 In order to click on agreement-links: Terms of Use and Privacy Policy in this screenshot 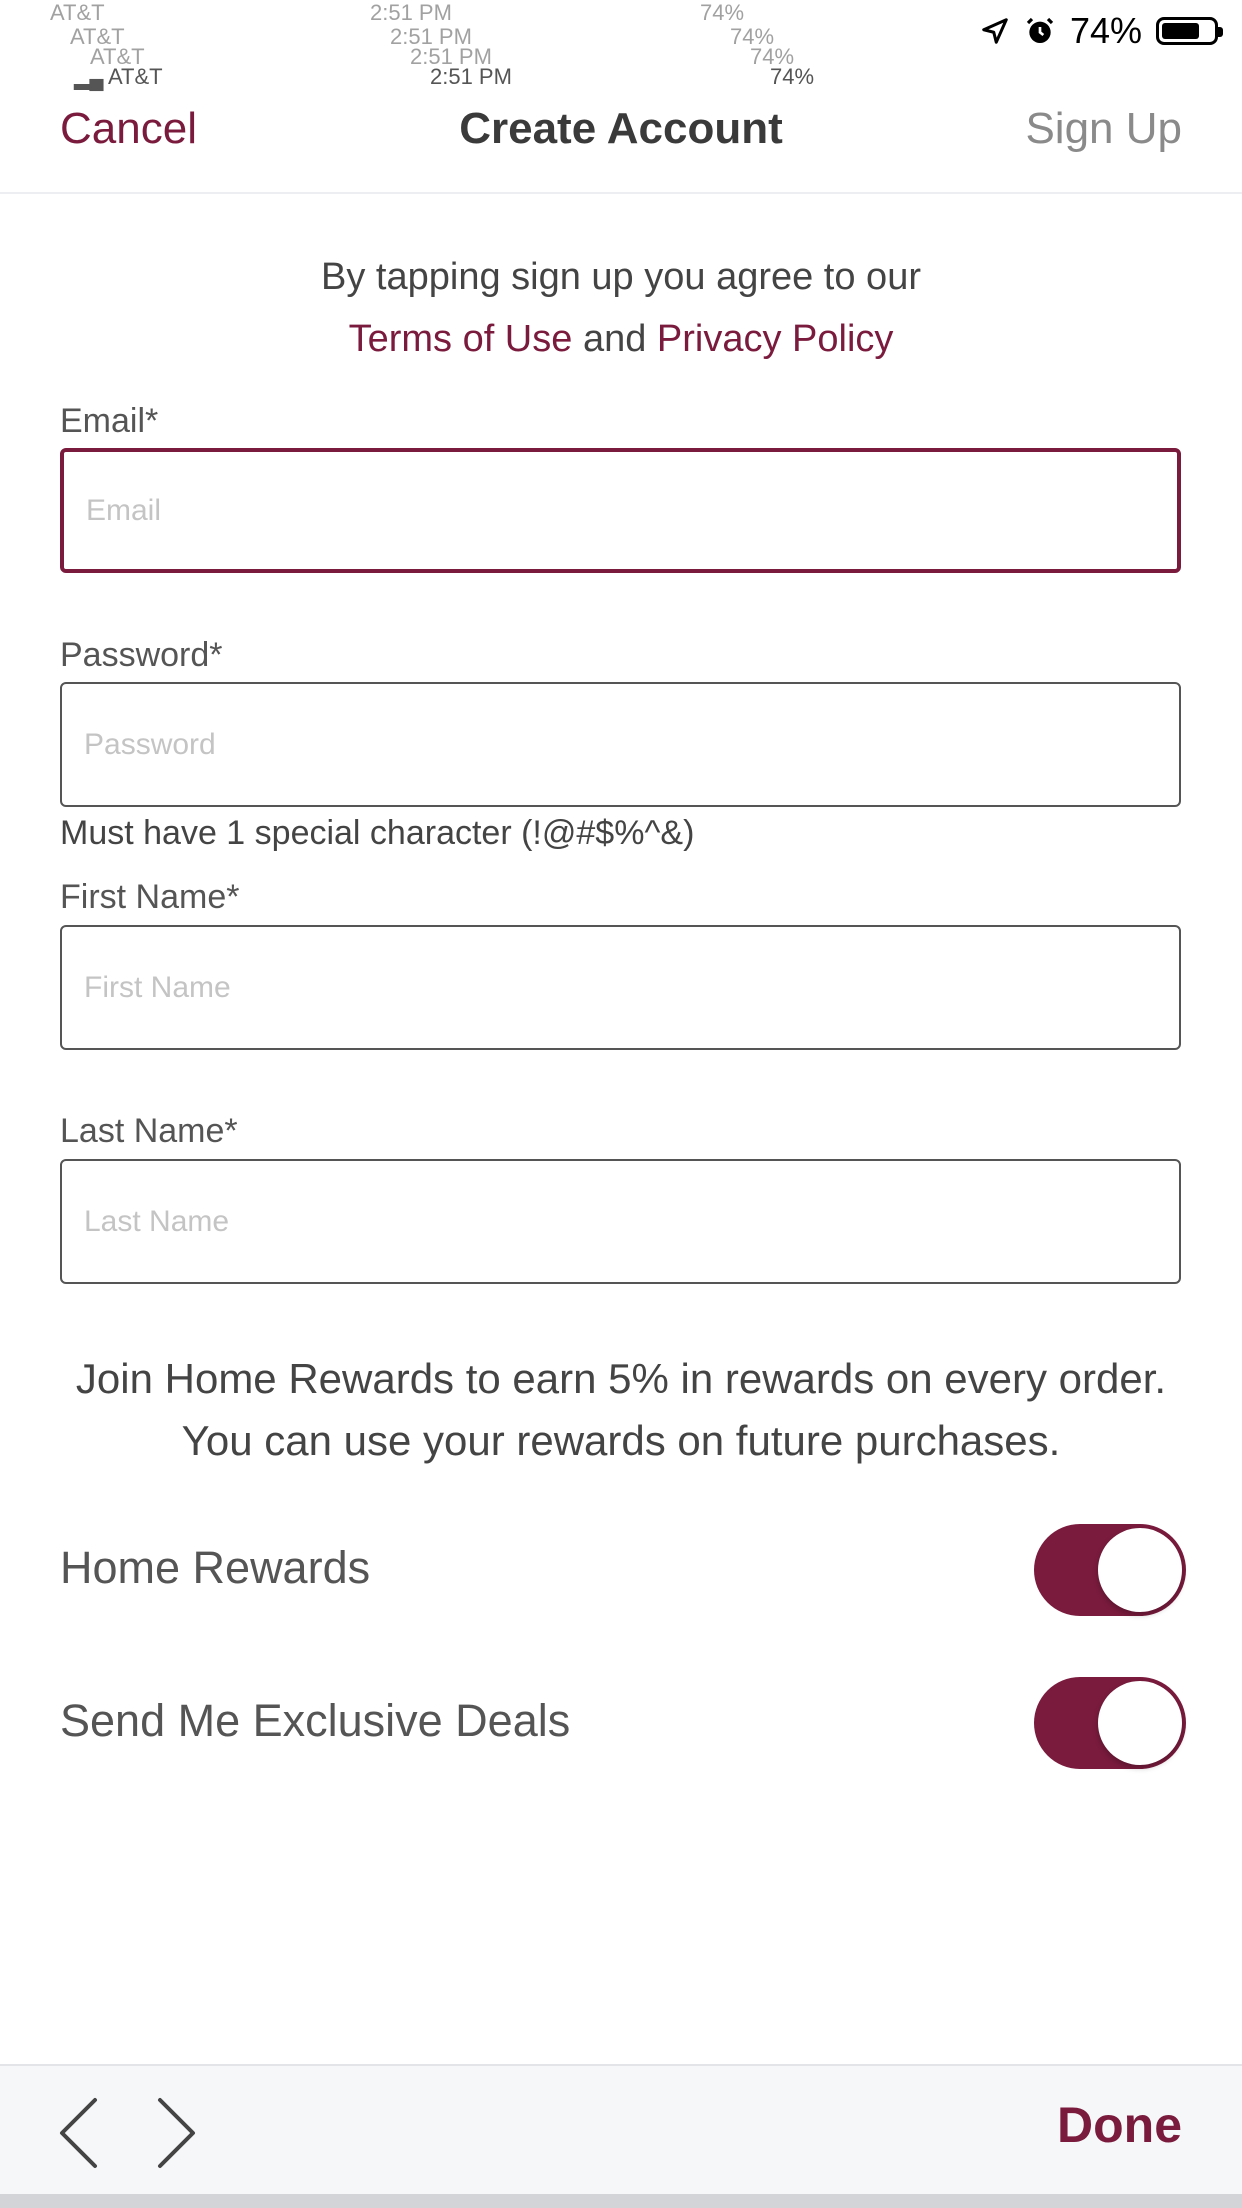, I will do `click(621, 339)`.